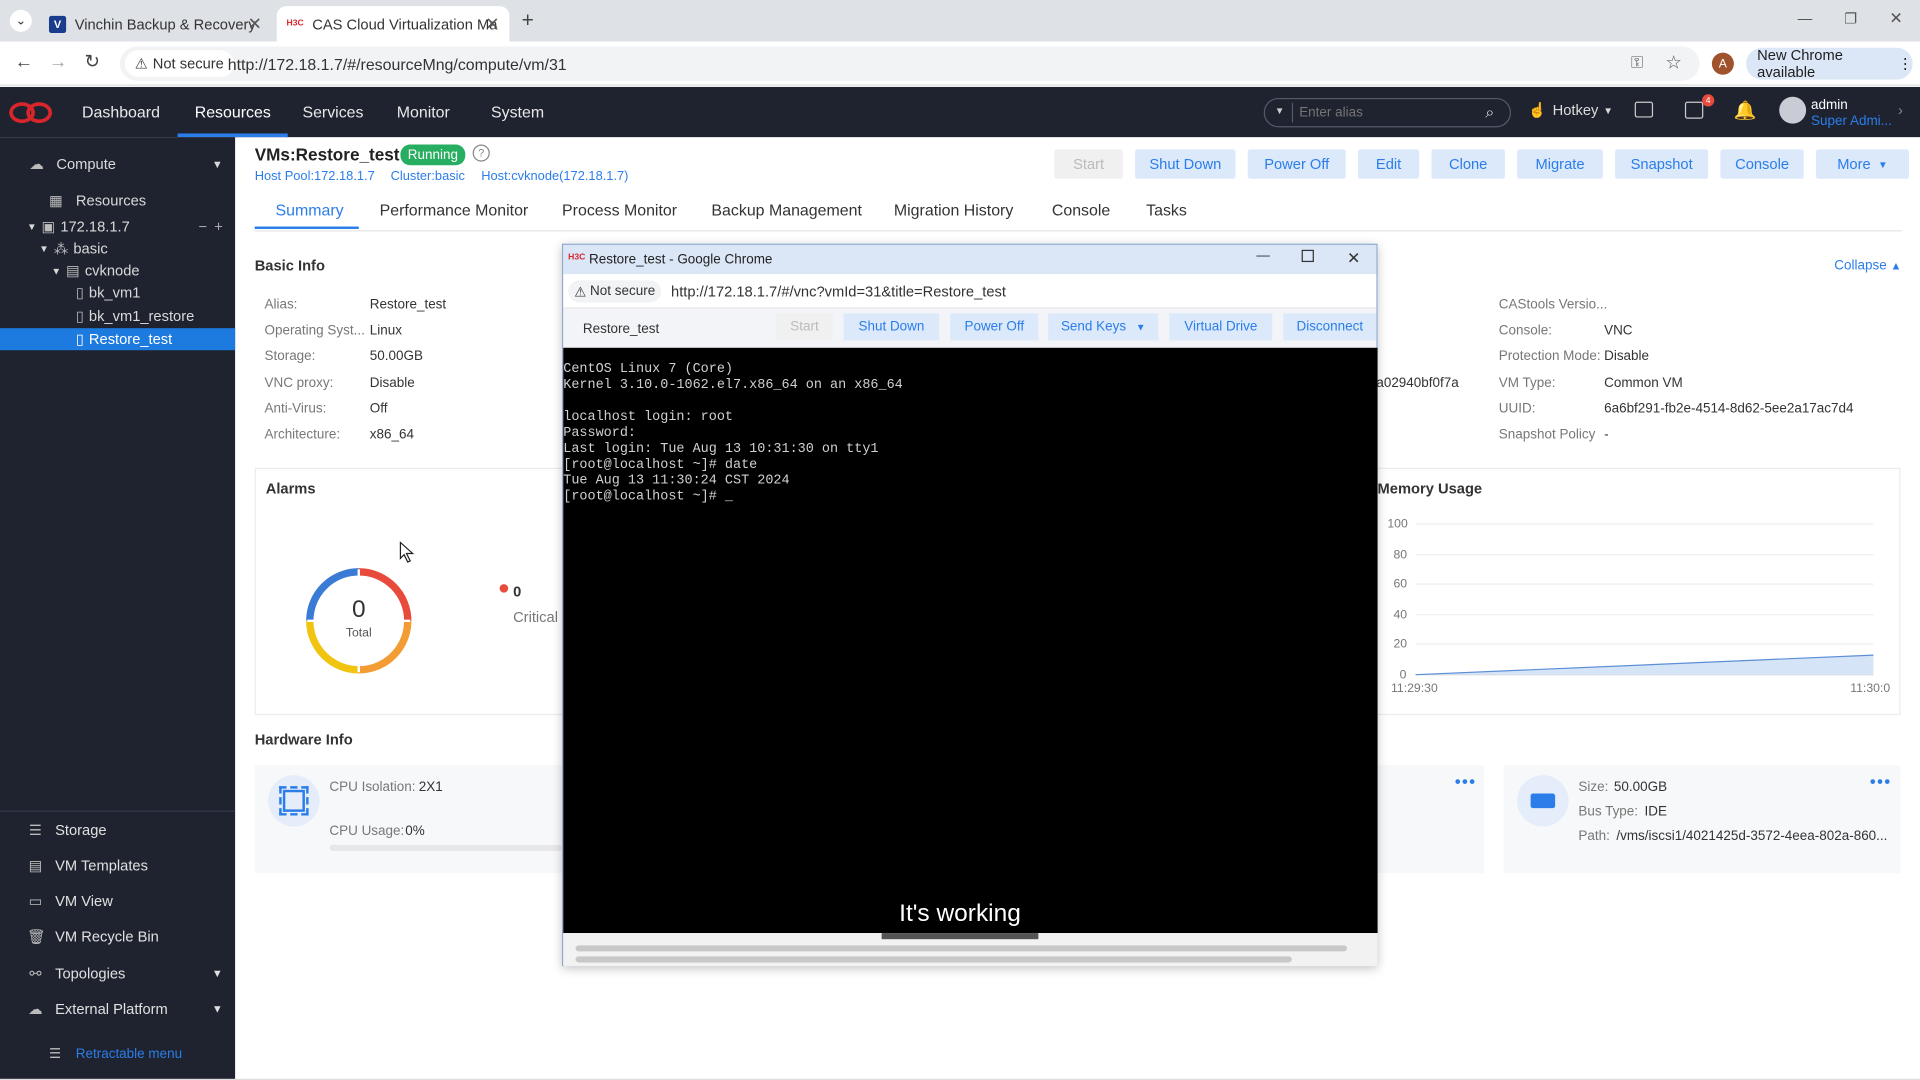  I want to click on alias-search-input, so click(1385, 112).